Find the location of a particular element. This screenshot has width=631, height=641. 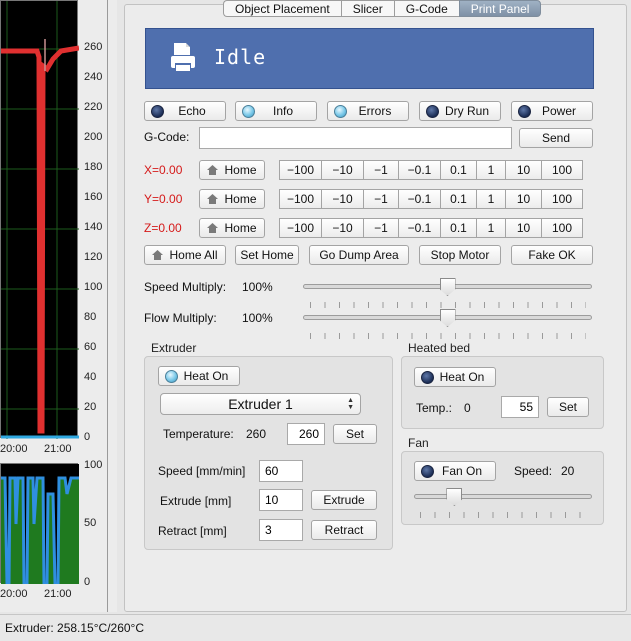

bed-heat-toggle: Heat On is located at coordinates (455, 377).